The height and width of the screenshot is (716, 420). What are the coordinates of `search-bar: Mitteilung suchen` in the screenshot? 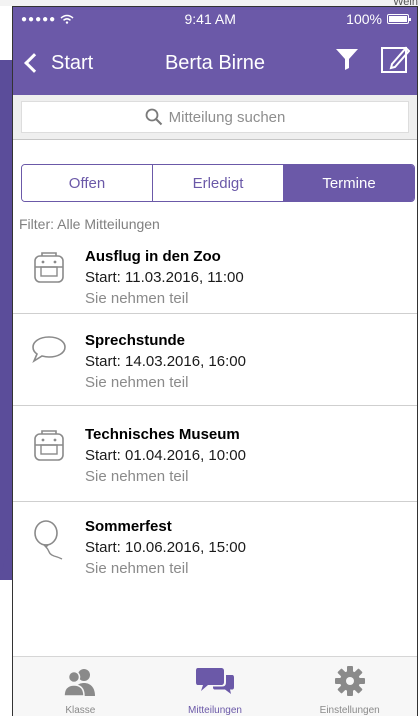 It's located at (215, 117).